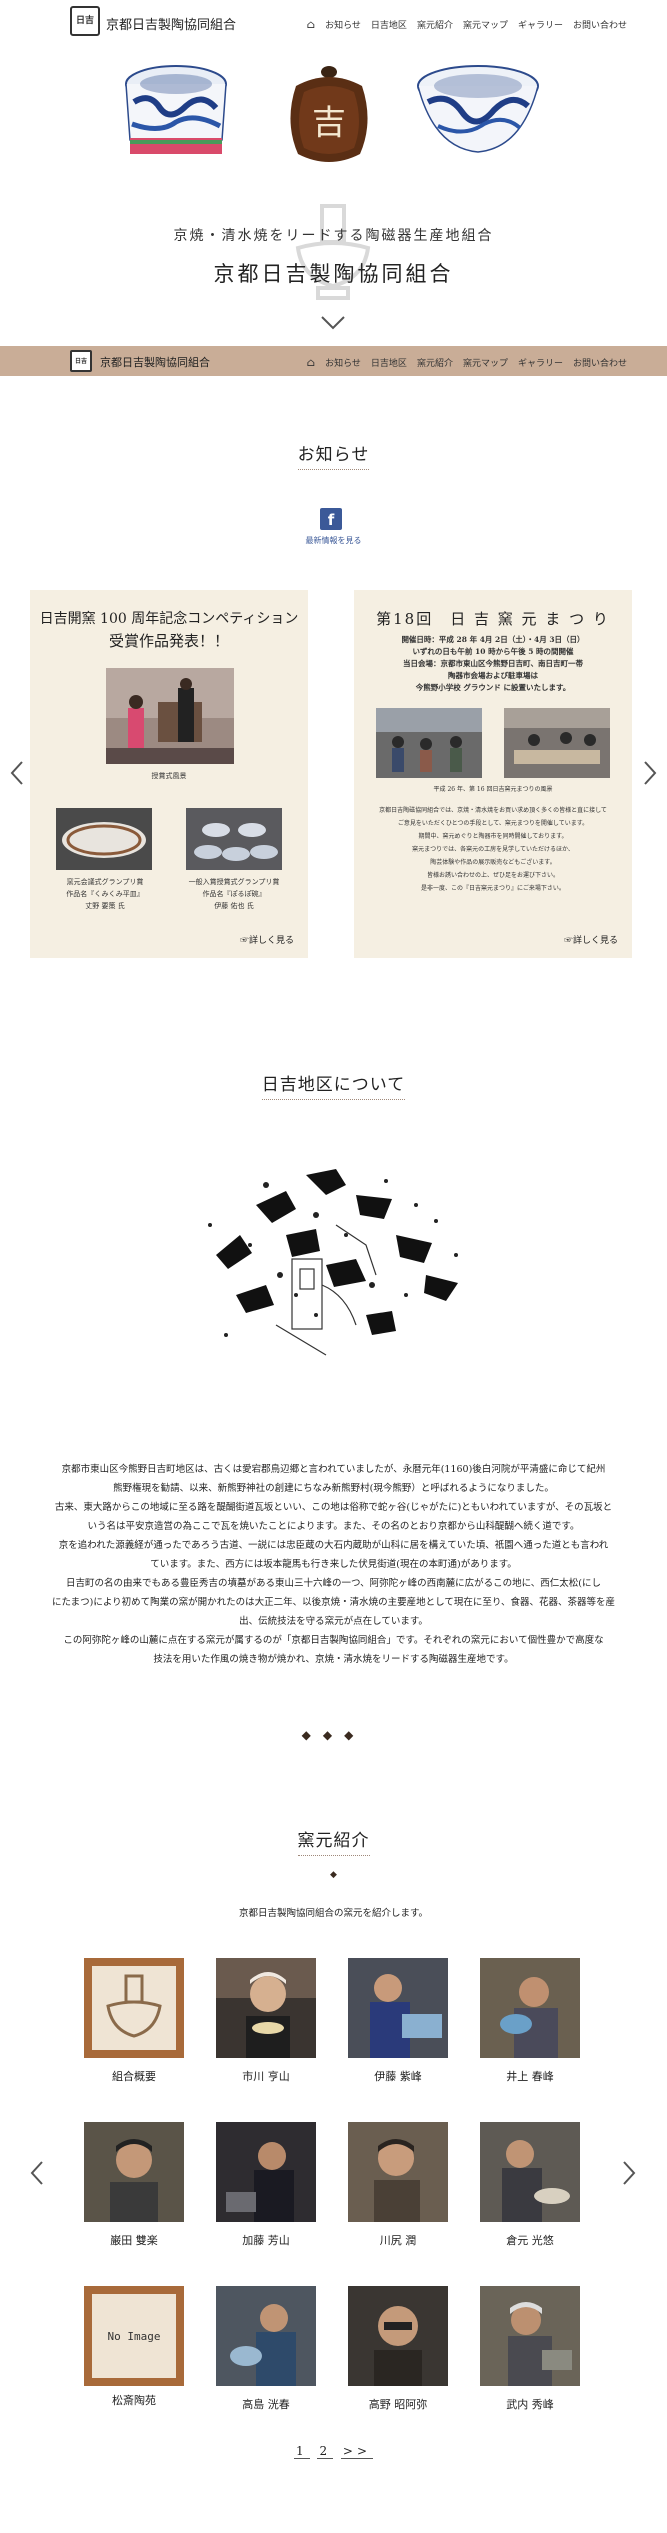 The image size is (667, 2533). Describe the element at coordinates (333, 274) in the screenshot. I see `hero-title: 京都日吉製陶協同組合` at that location.